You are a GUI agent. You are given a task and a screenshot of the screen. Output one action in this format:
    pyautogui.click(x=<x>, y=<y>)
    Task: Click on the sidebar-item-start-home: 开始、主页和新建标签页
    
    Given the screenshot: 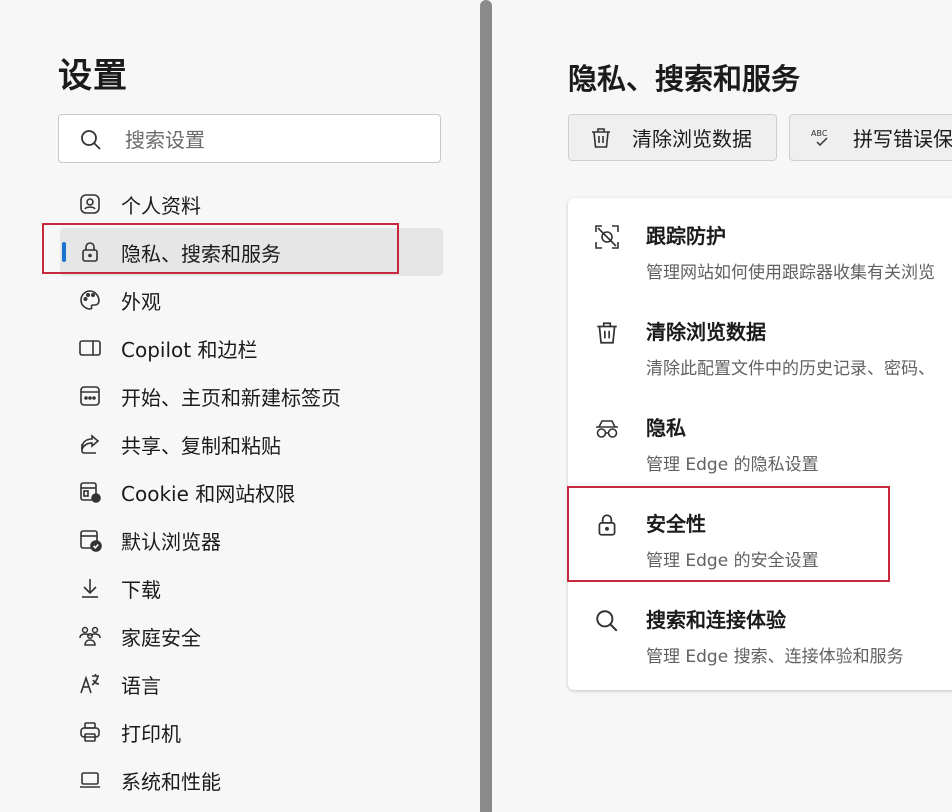 What is the action you would take?
    pyautogui.click(x=251, y=396)
    